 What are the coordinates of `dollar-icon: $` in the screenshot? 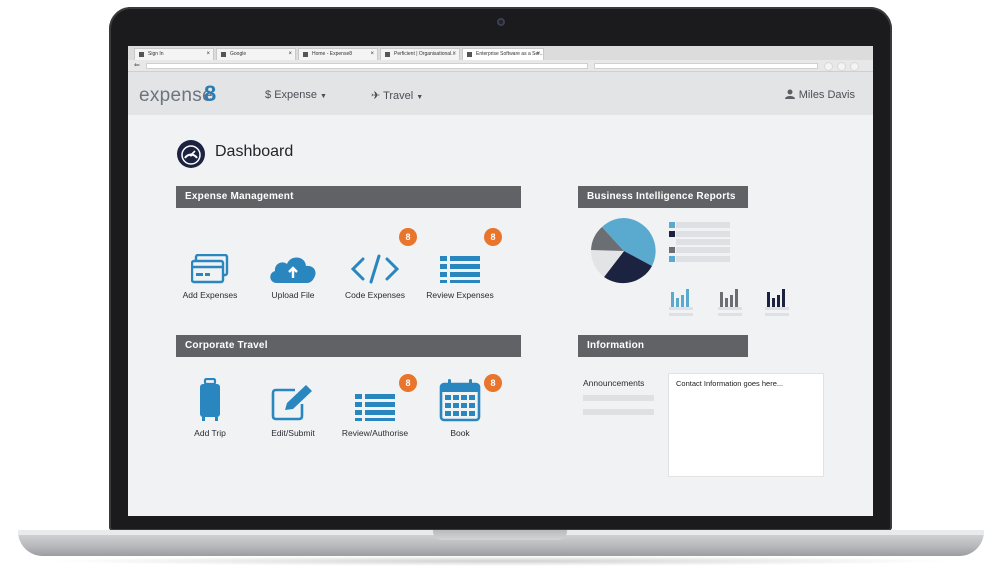 It's located at (268, 95).